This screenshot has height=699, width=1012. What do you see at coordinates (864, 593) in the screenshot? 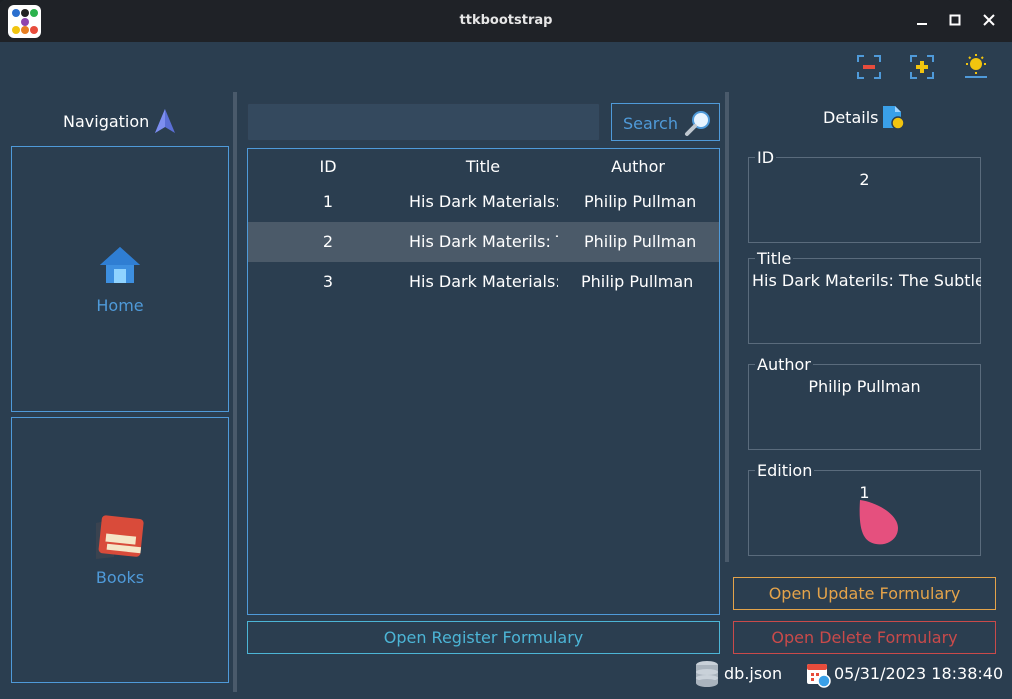
I see `open-update-button: Open Update Formulary` at bounding box center [864, 593].